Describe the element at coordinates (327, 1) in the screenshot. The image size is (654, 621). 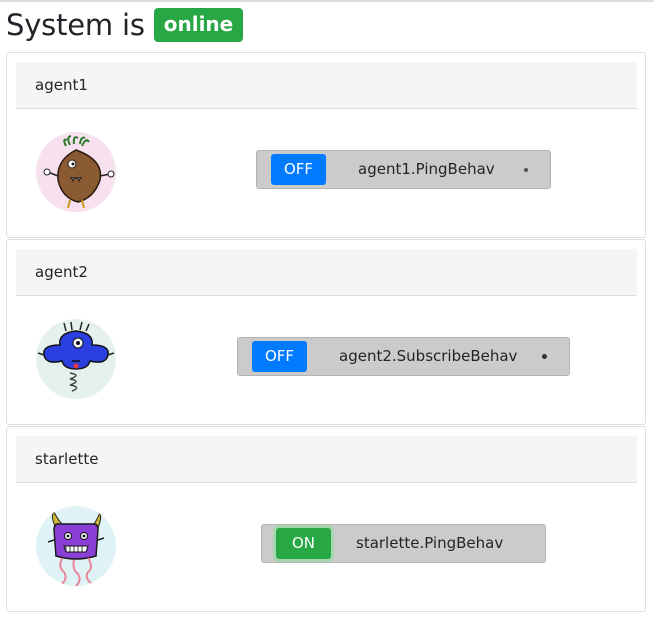
I see `top-divider` at that location.